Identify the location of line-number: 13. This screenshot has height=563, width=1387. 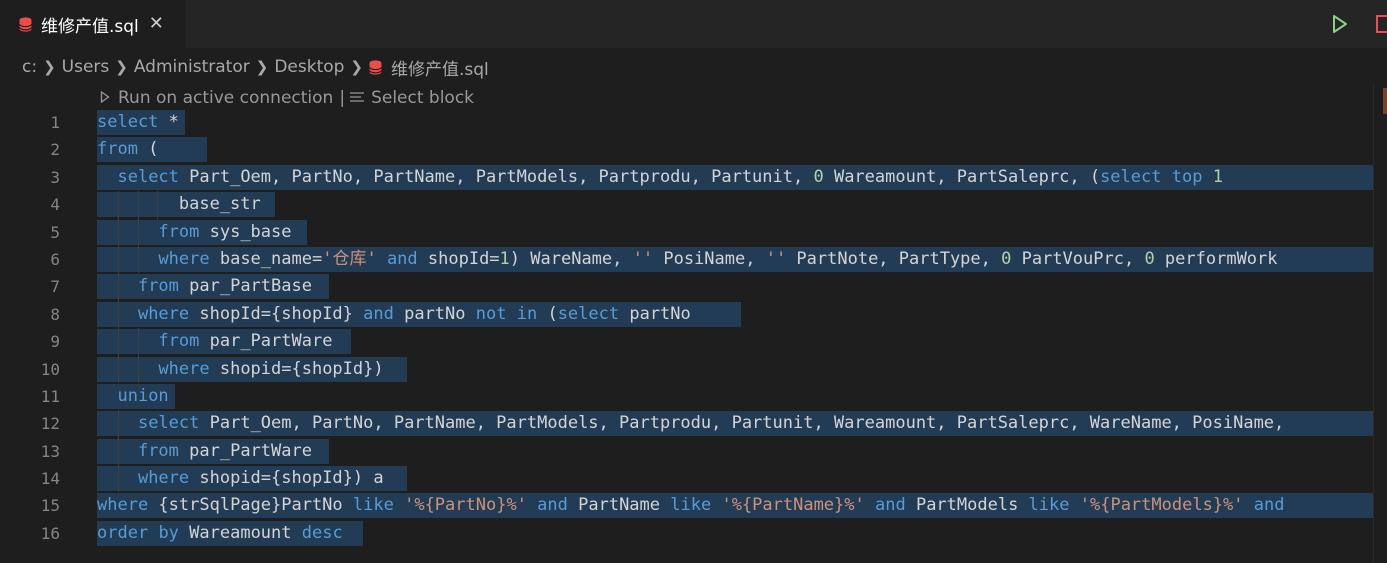
(50, 451).